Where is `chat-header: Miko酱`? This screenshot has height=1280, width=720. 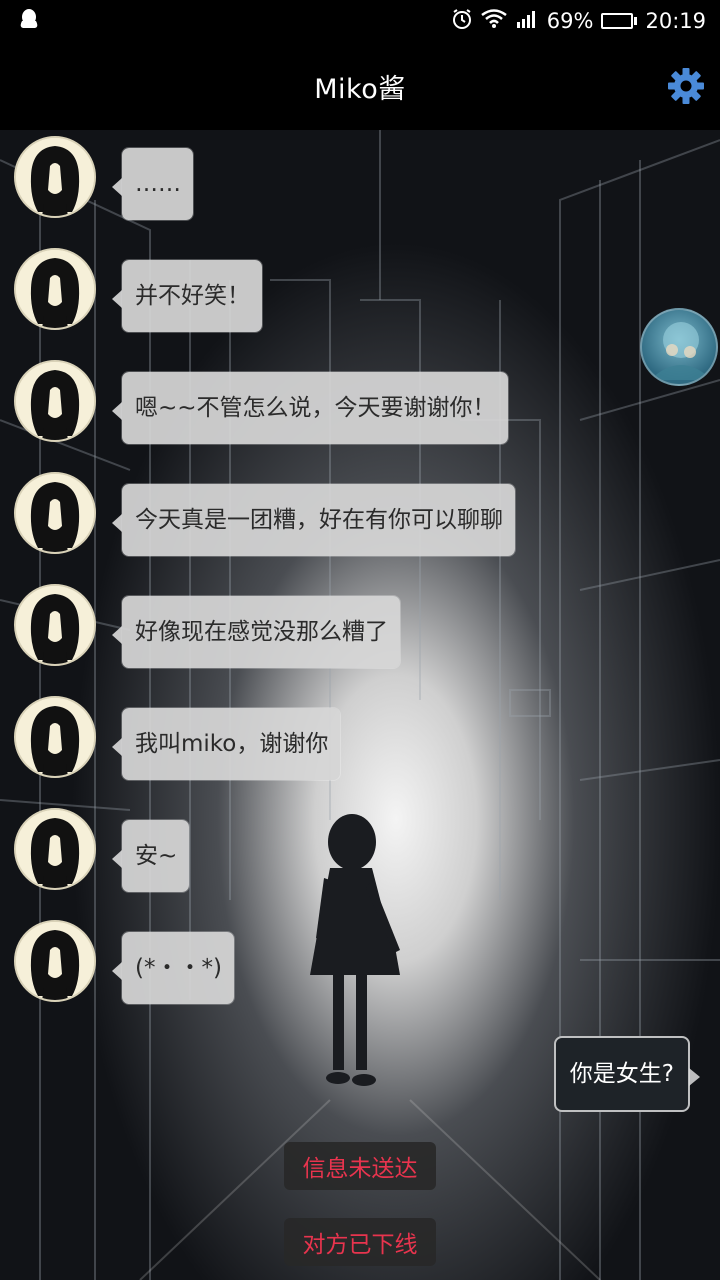 chat-header: Miko酱 is located at coordinates (360, 86).